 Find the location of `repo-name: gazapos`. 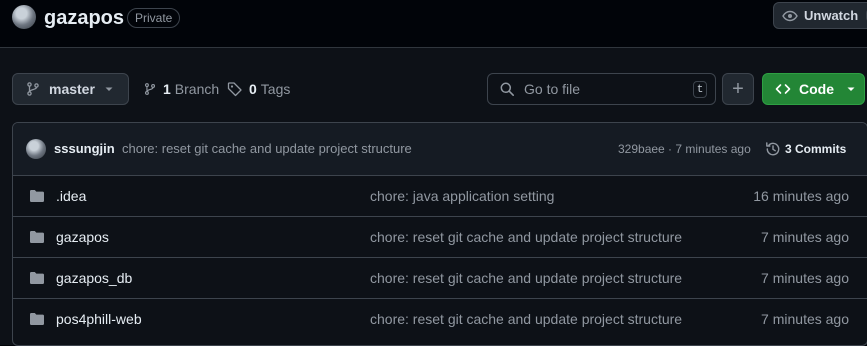

repo-name: gazapos is located at coordinates (84, 18).